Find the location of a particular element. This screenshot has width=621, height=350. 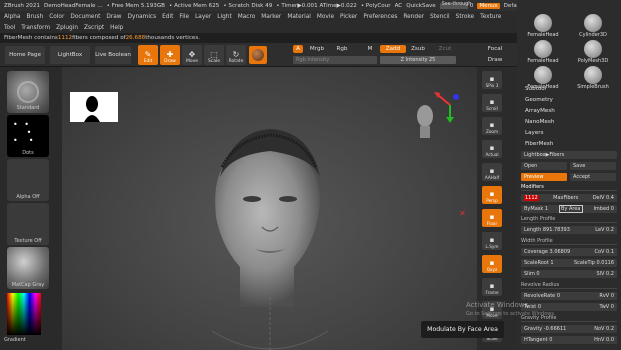

move-button: ✥ Move is located at coordinates (192, 55).